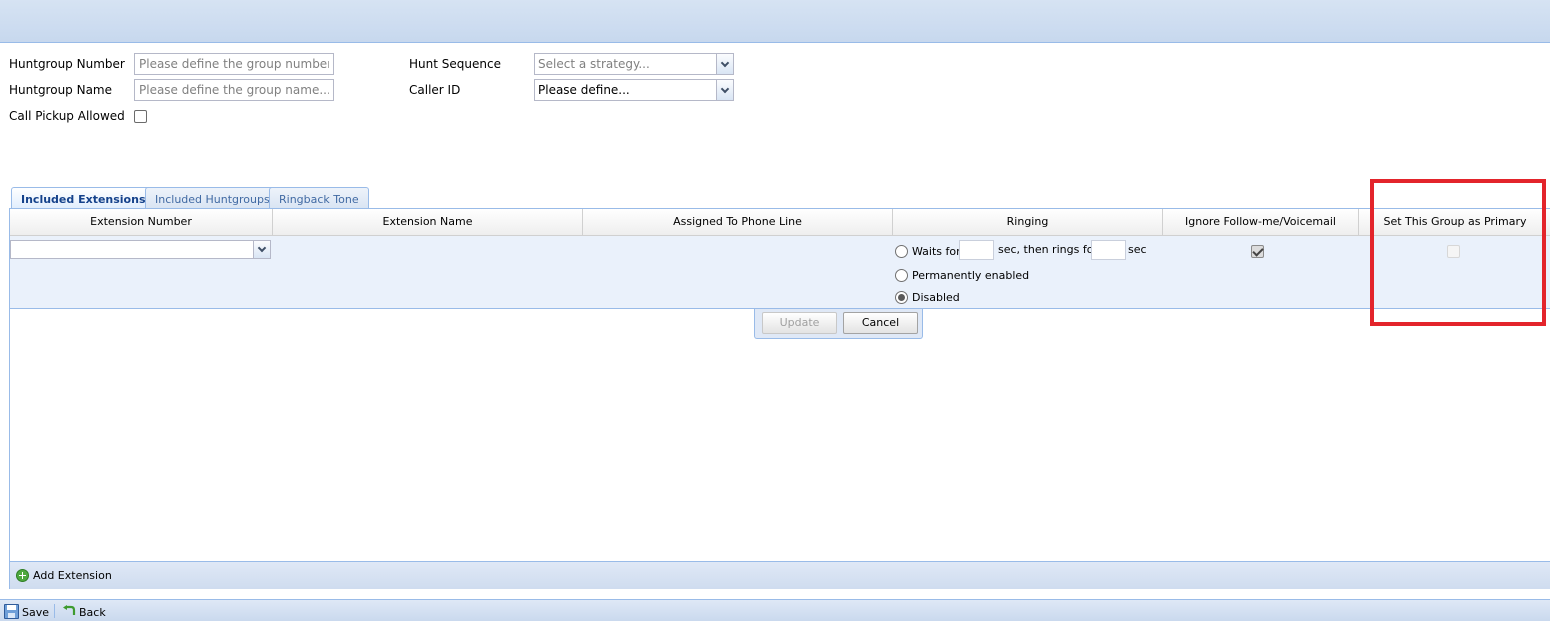  What do you see at coordinates (936, 251) in the screenshot?
I see `ringing-waits-for-label: Waits for` at bounding box center [936, 251].